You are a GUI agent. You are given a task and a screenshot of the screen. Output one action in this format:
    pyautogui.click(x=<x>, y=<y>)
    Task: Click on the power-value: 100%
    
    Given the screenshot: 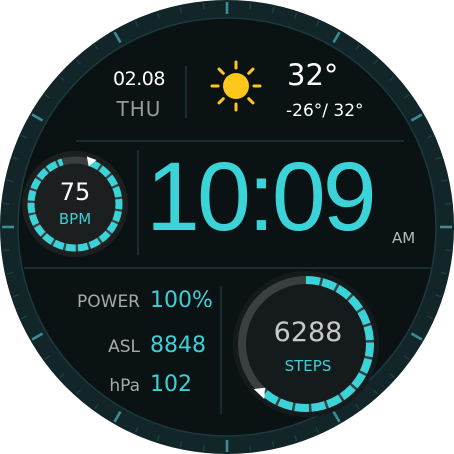 What is the action you would take?
    pyautogui.click(x=181, y=300)
    